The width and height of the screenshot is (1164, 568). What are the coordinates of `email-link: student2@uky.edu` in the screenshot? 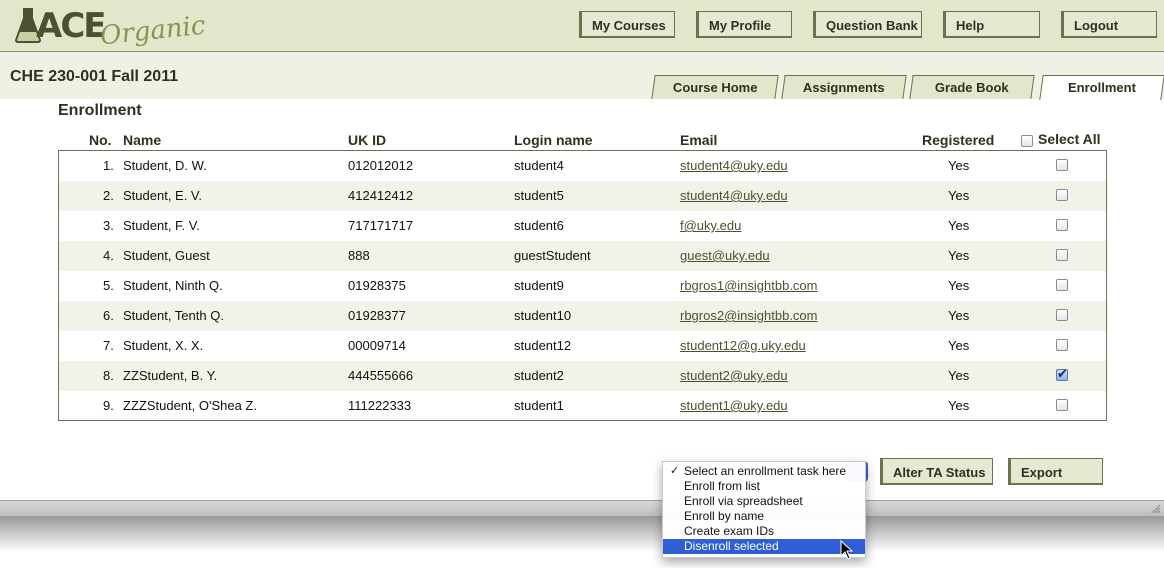 It's located at (734, 375).